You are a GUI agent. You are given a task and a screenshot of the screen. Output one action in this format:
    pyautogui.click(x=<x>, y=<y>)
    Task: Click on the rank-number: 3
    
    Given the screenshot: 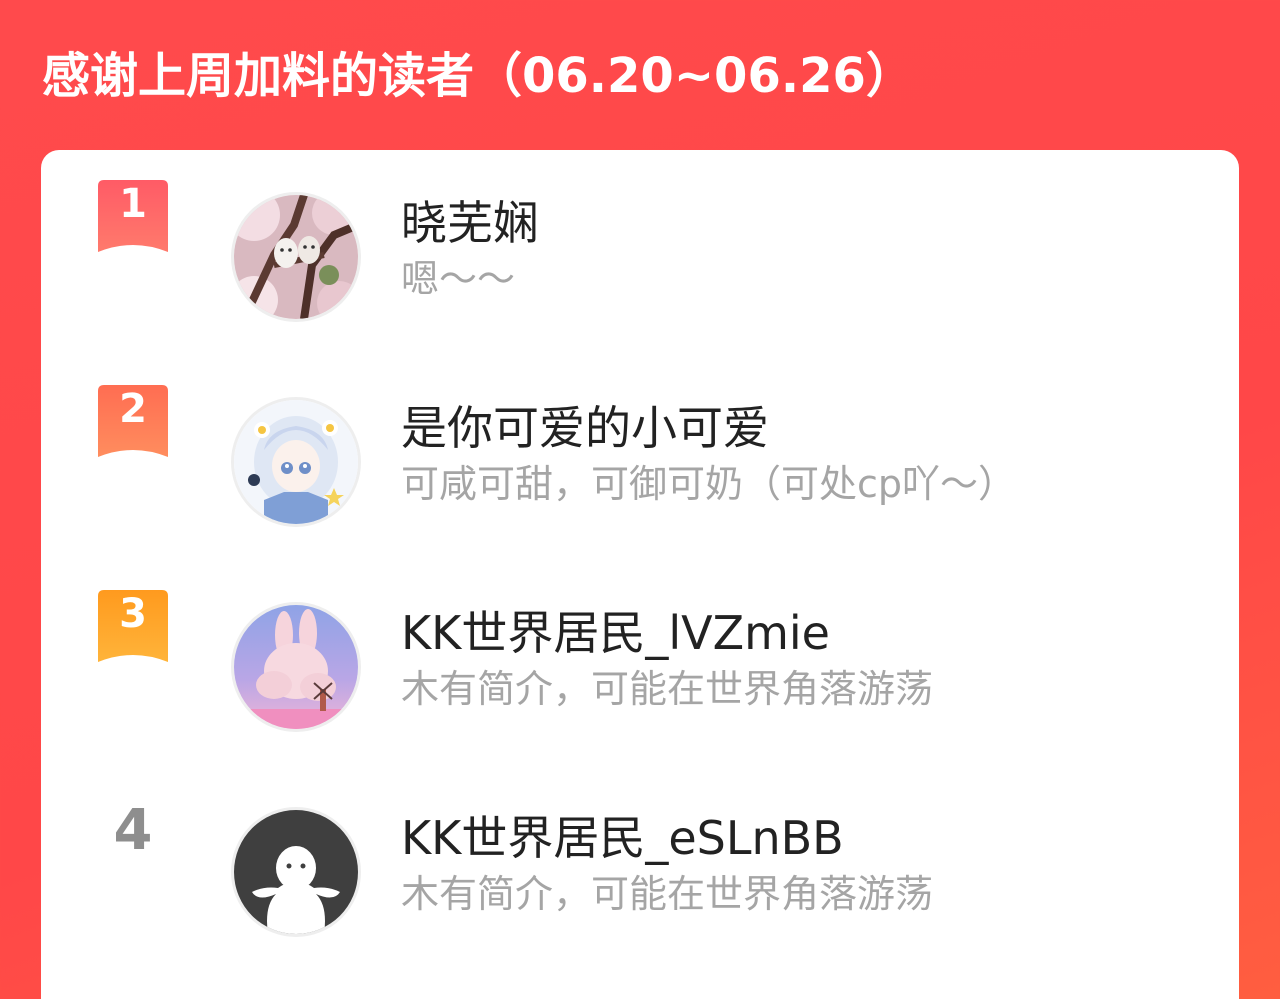 What is the action you would take?
    pyautogui.click(x=133, y=614)
    